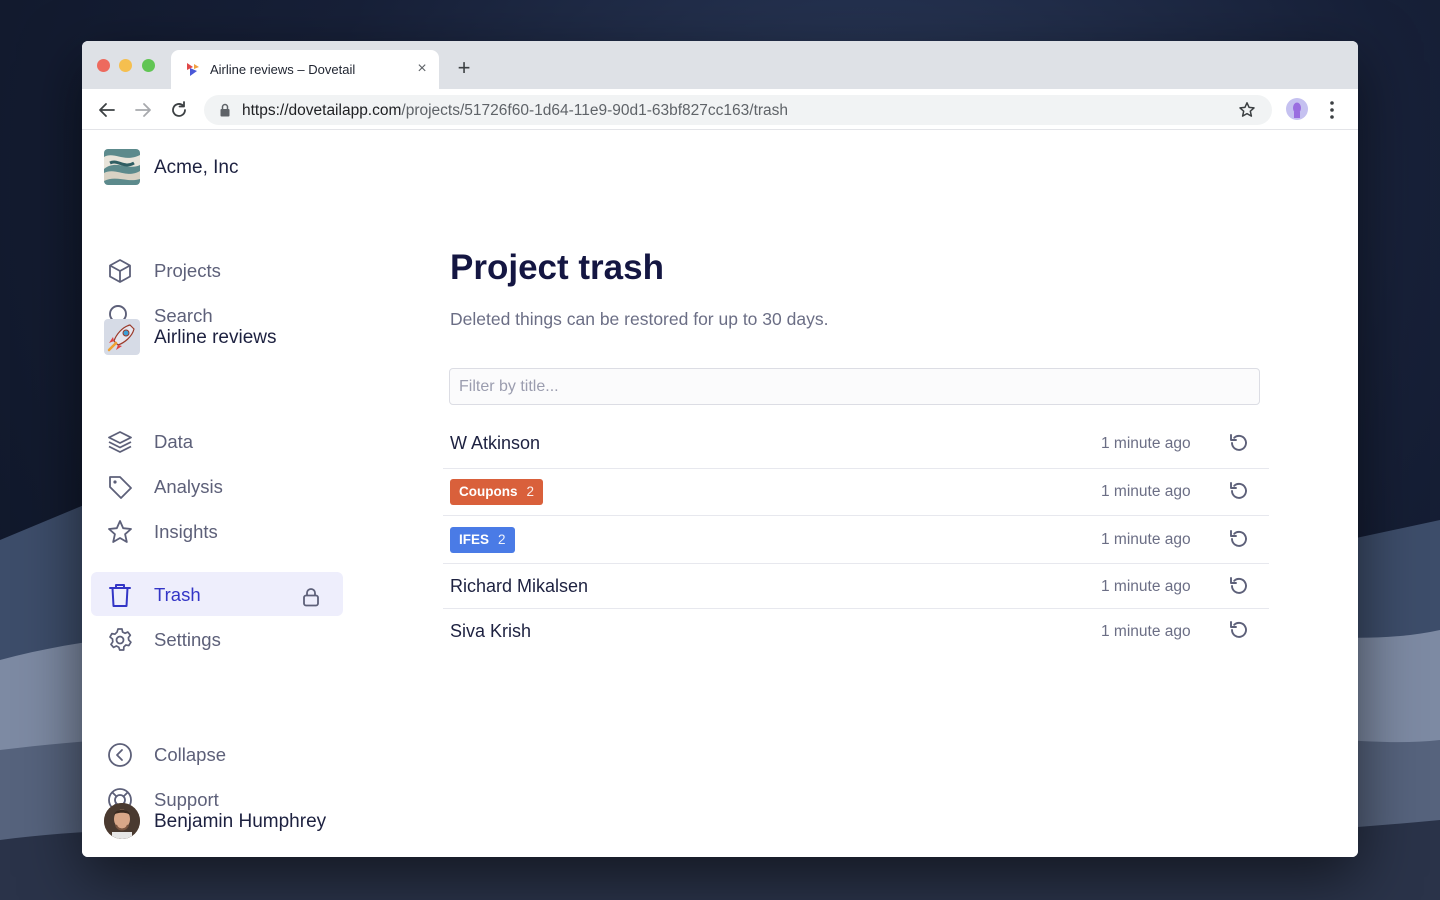 The height and width of the screenshot is (900, 1440). I want to click on bookmark-star-icon, so click(1247, 110).